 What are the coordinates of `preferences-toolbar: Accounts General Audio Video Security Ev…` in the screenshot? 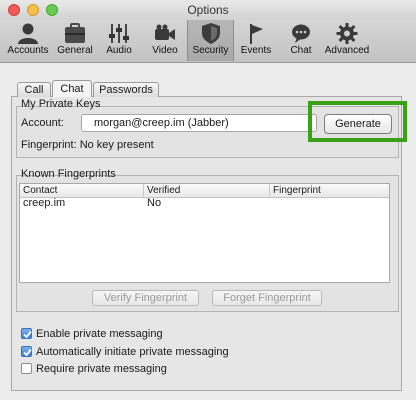 It's located at (208, 41).